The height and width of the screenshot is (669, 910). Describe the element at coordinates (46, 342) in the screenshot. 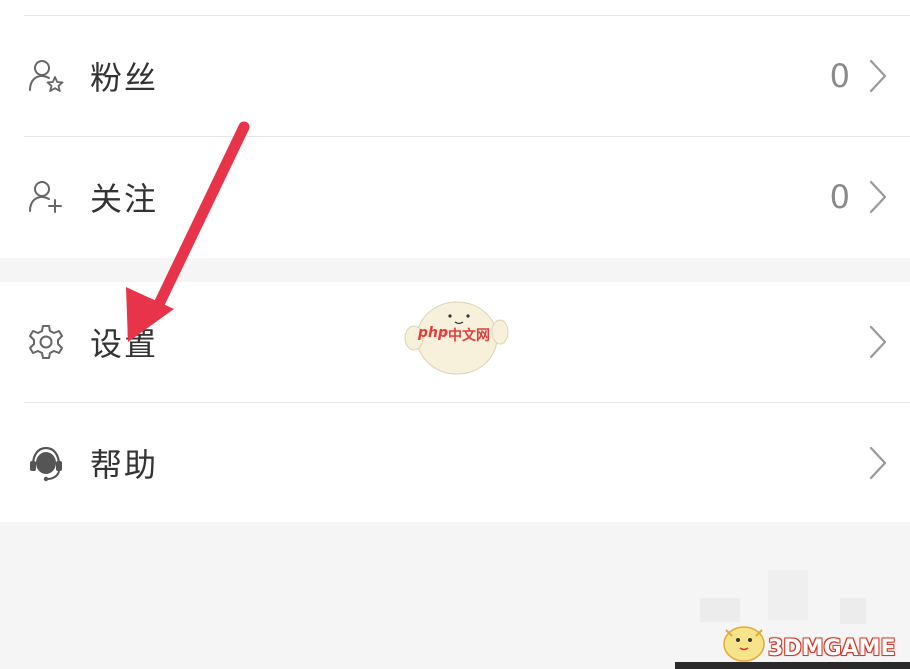

I see `gear-icon` at that location.